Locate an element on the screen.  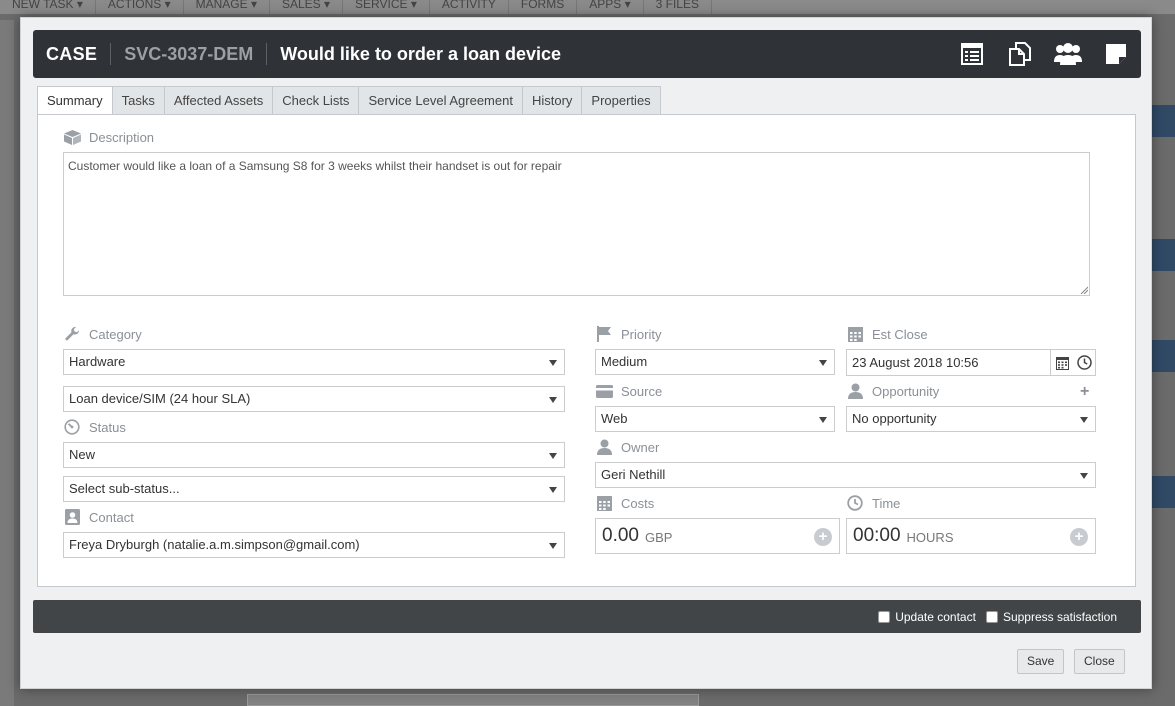
est-close-value: 23 August 2018 10:56 is located at coordinates (948, 362).